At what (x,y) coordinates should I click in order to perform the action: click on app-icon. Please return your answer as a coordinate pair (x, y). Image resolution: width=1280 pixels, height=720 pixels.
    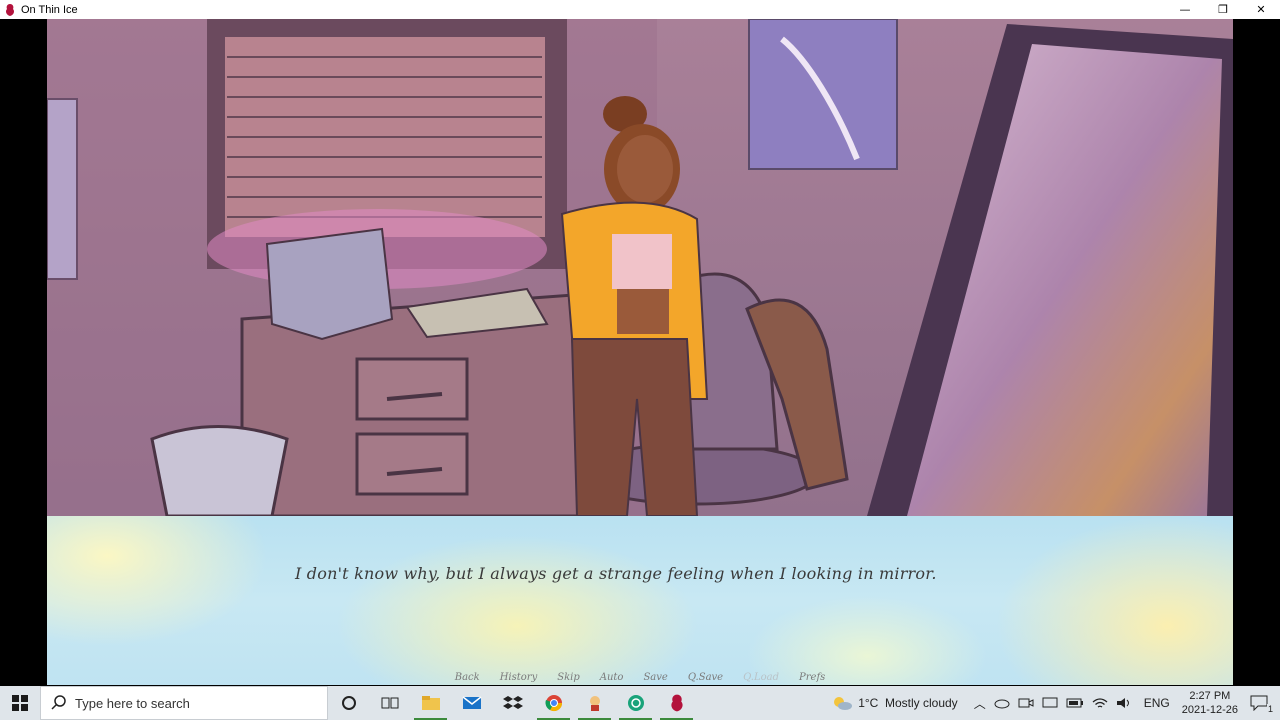
    Looking at the image, I should click on (10, 9).